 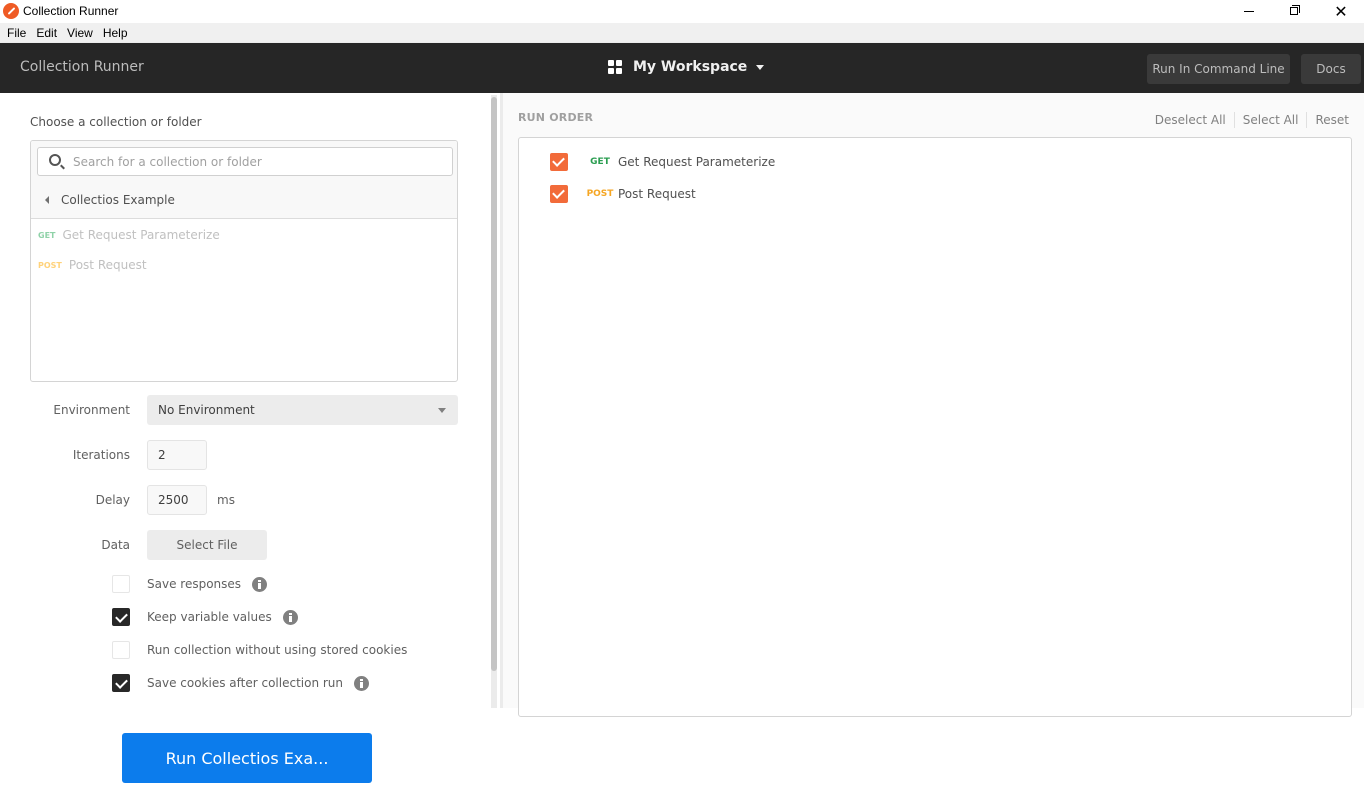 I want to click on run-order-actions: Deselect All Select All Reset, so click(x=1252, y=120).